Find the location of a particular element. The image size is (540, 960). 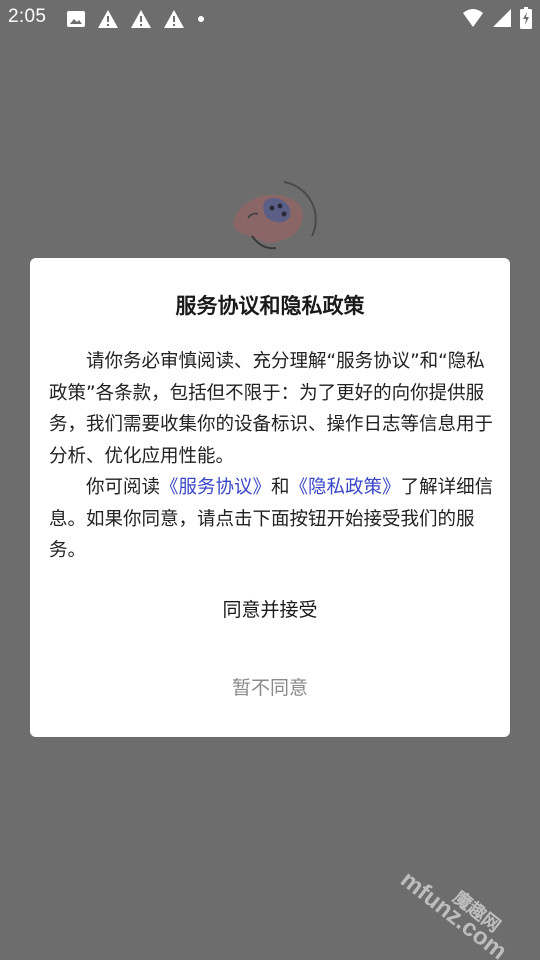

system-icons is located at coordinates (497, 18).